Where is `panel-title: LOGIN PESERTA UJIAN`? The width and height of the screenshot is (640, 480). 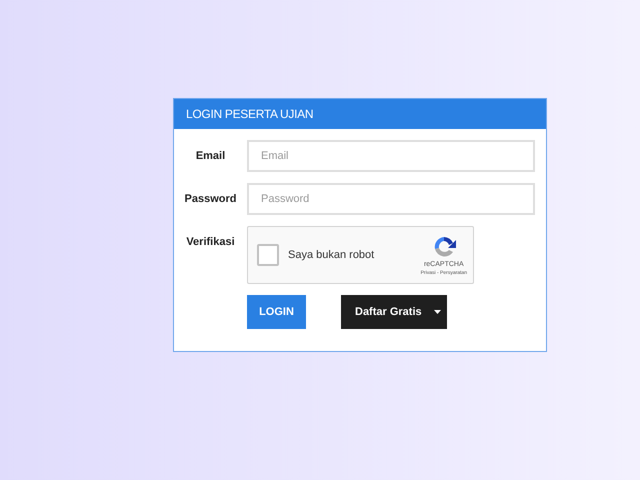 panel-title: LOGIN PESERTA UJIAN is located at coordinates (250, 114).